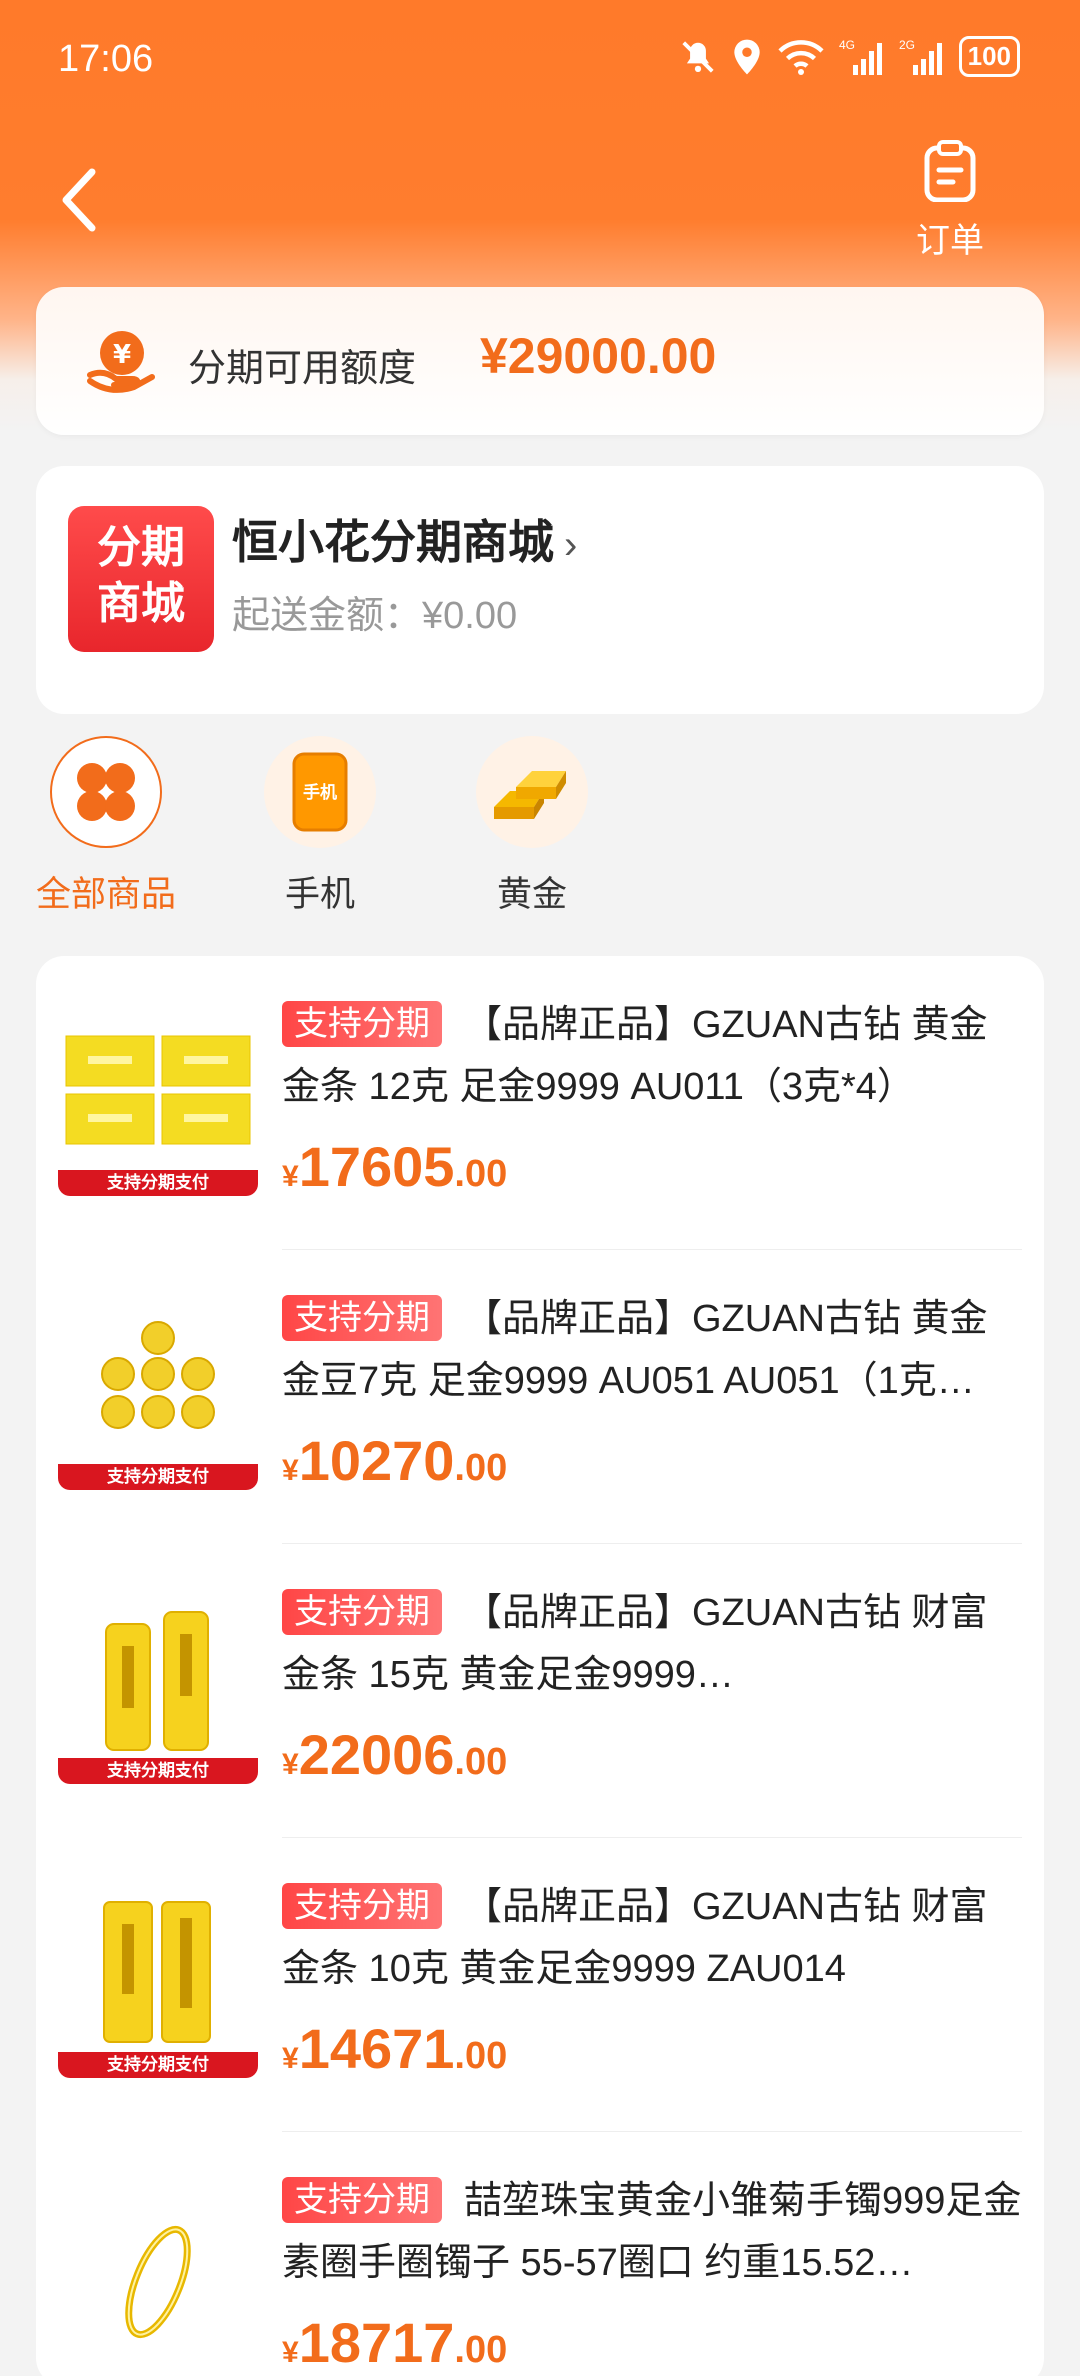  I want to click on back-button, so click(82, 200).